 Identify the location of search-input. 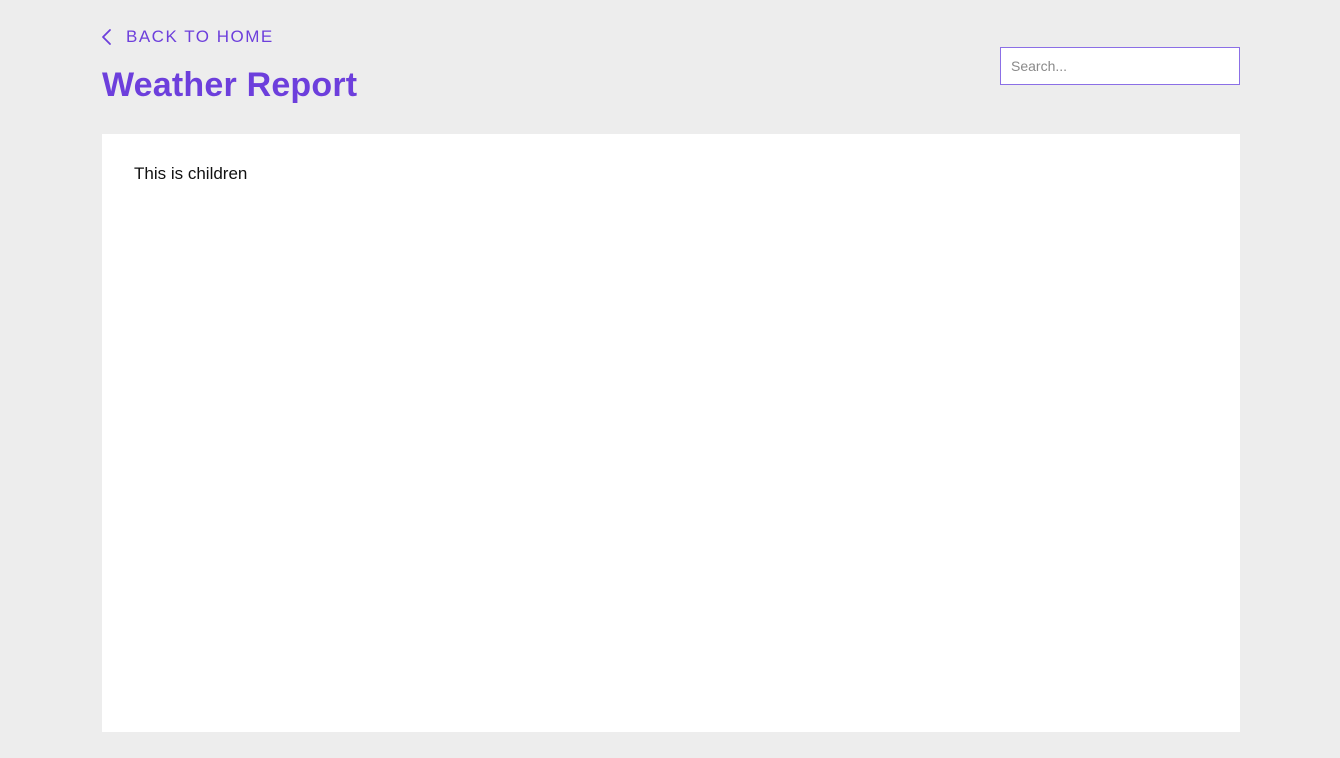
(1120, 66).